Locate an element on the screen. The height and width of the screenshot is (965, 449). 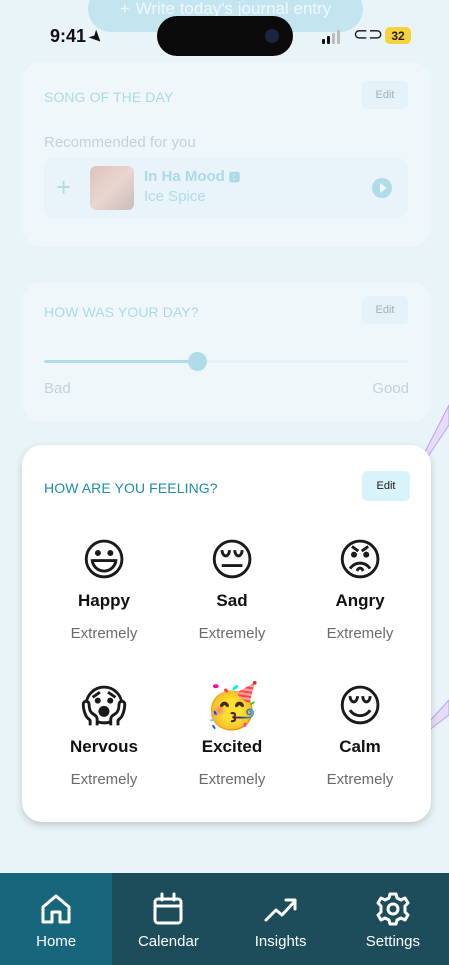
angry-emoji-icon: 😡 is located at coordinates (360, 560).